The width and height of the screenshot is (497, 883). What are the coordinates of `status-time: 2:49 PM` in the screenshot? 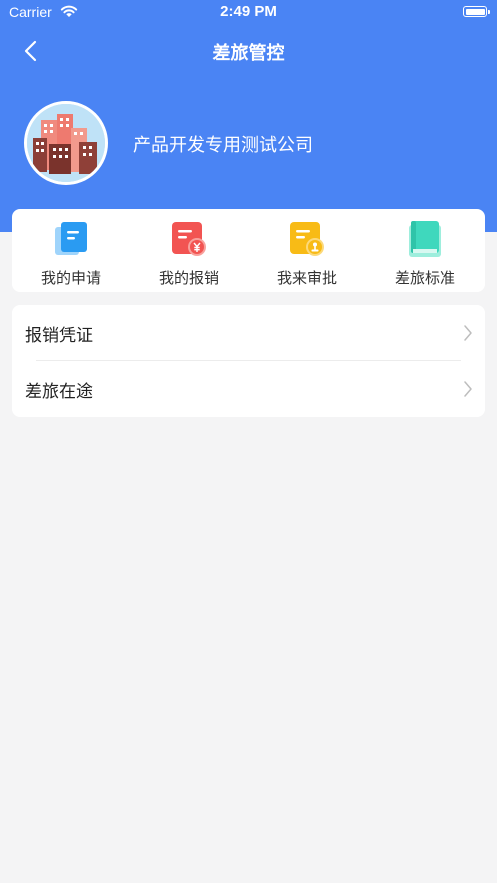 It's located at (248, 11).